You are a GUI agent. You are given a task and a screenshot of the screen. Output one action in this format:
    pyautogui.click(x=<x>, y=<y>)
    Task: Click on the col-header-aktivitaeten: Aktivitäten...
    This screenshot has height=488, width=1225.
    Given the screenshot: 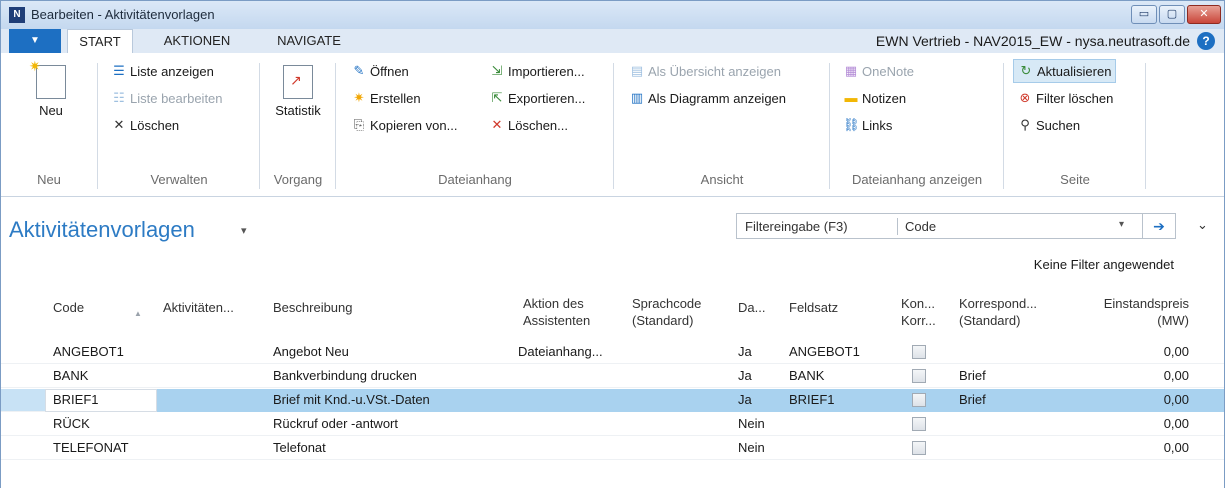 What is the action you would take?
    pyautogui.click(x=198, y=307)
    